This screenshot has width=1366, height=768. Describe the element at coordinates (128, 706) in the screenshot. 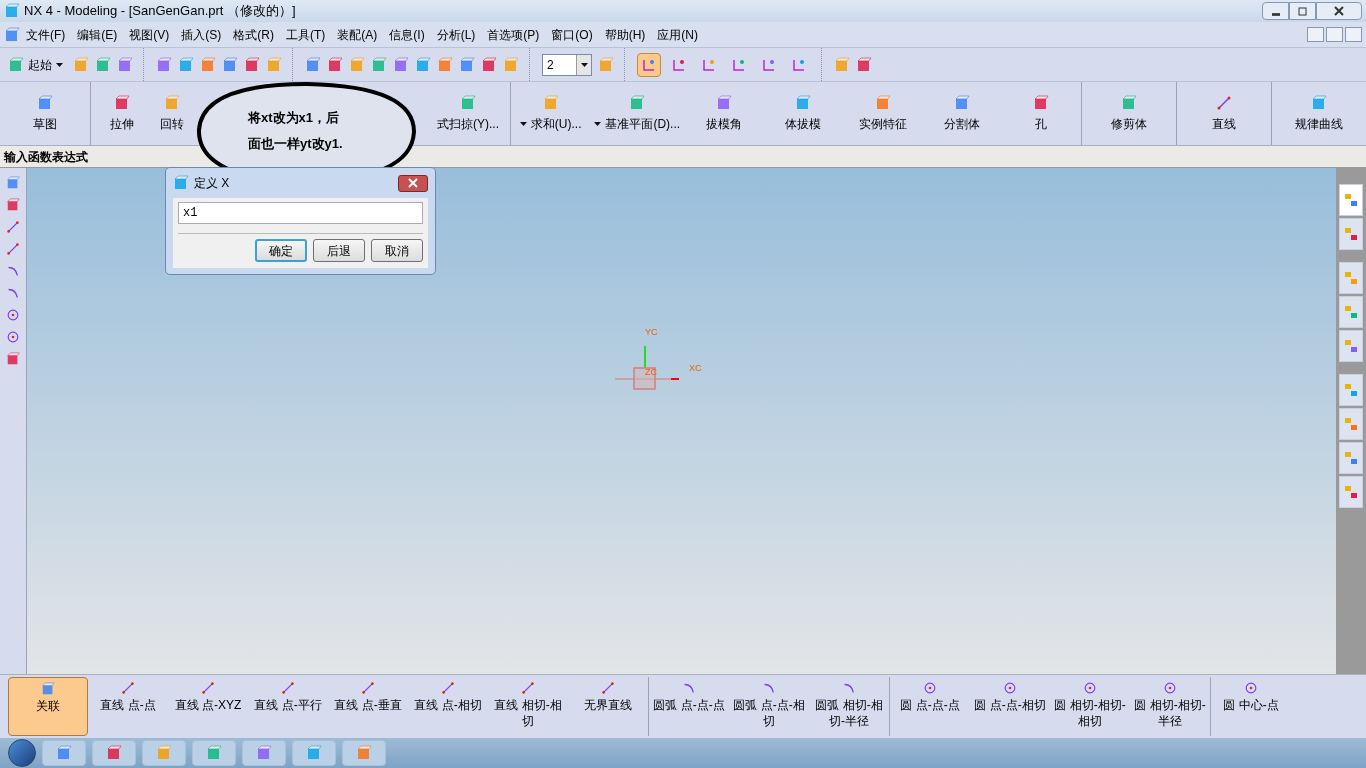

I see `curve-tool-button: 直线 点-点` at that location.